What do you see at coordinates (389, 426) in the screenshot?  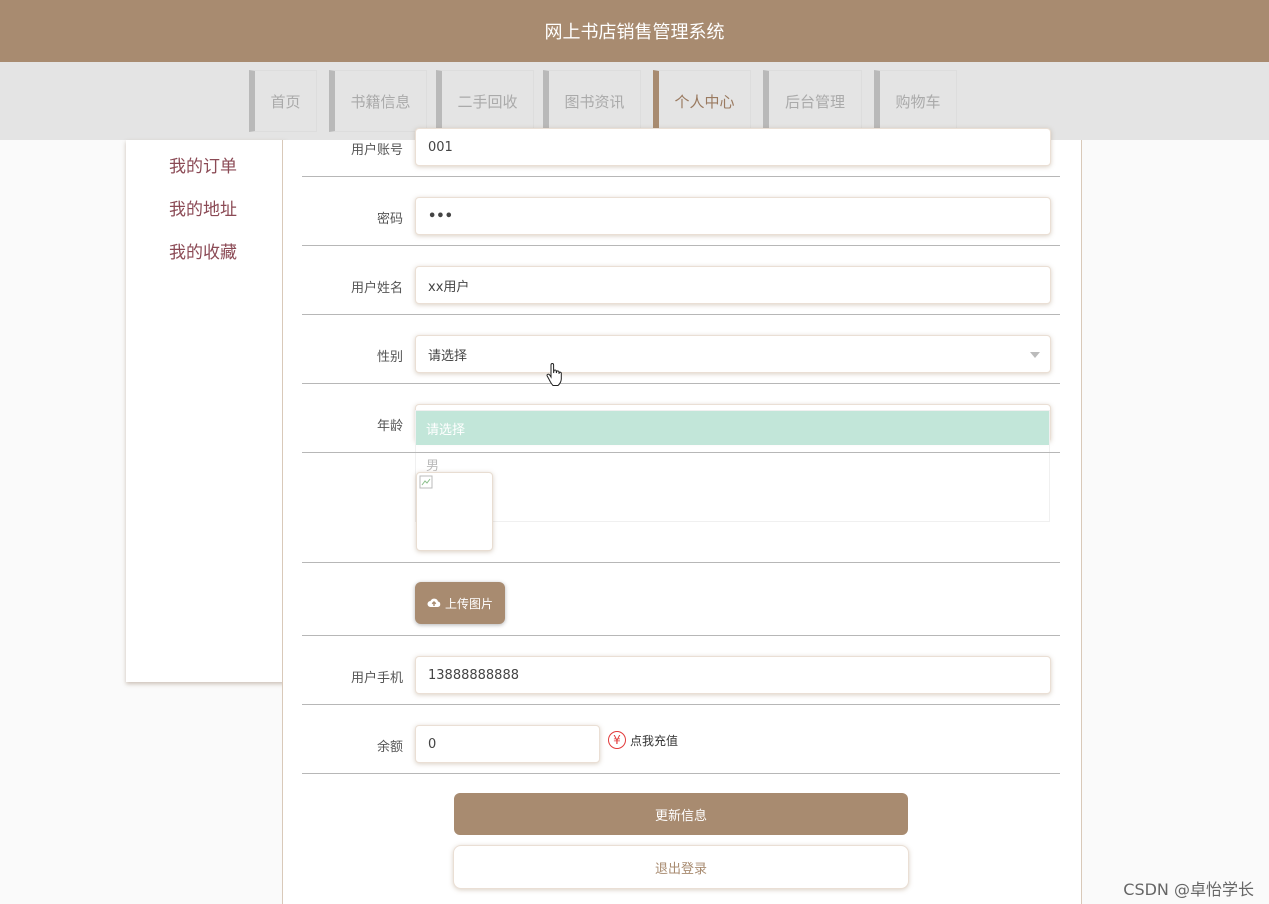 I see `age-label: 年龄` at bounding box center [389, 426].